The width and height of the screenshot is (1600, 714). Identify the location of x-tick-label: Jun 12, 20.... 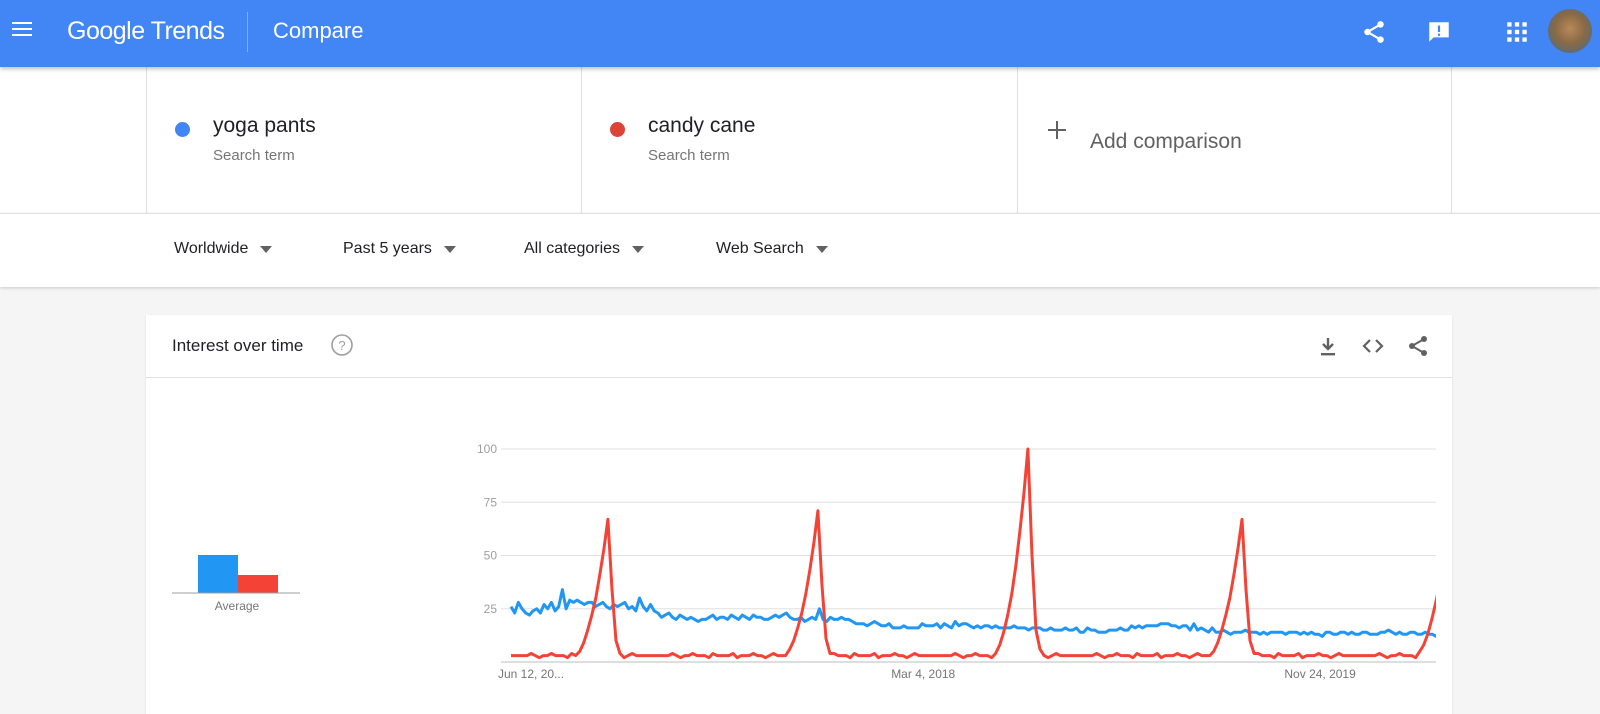
(531, 674).